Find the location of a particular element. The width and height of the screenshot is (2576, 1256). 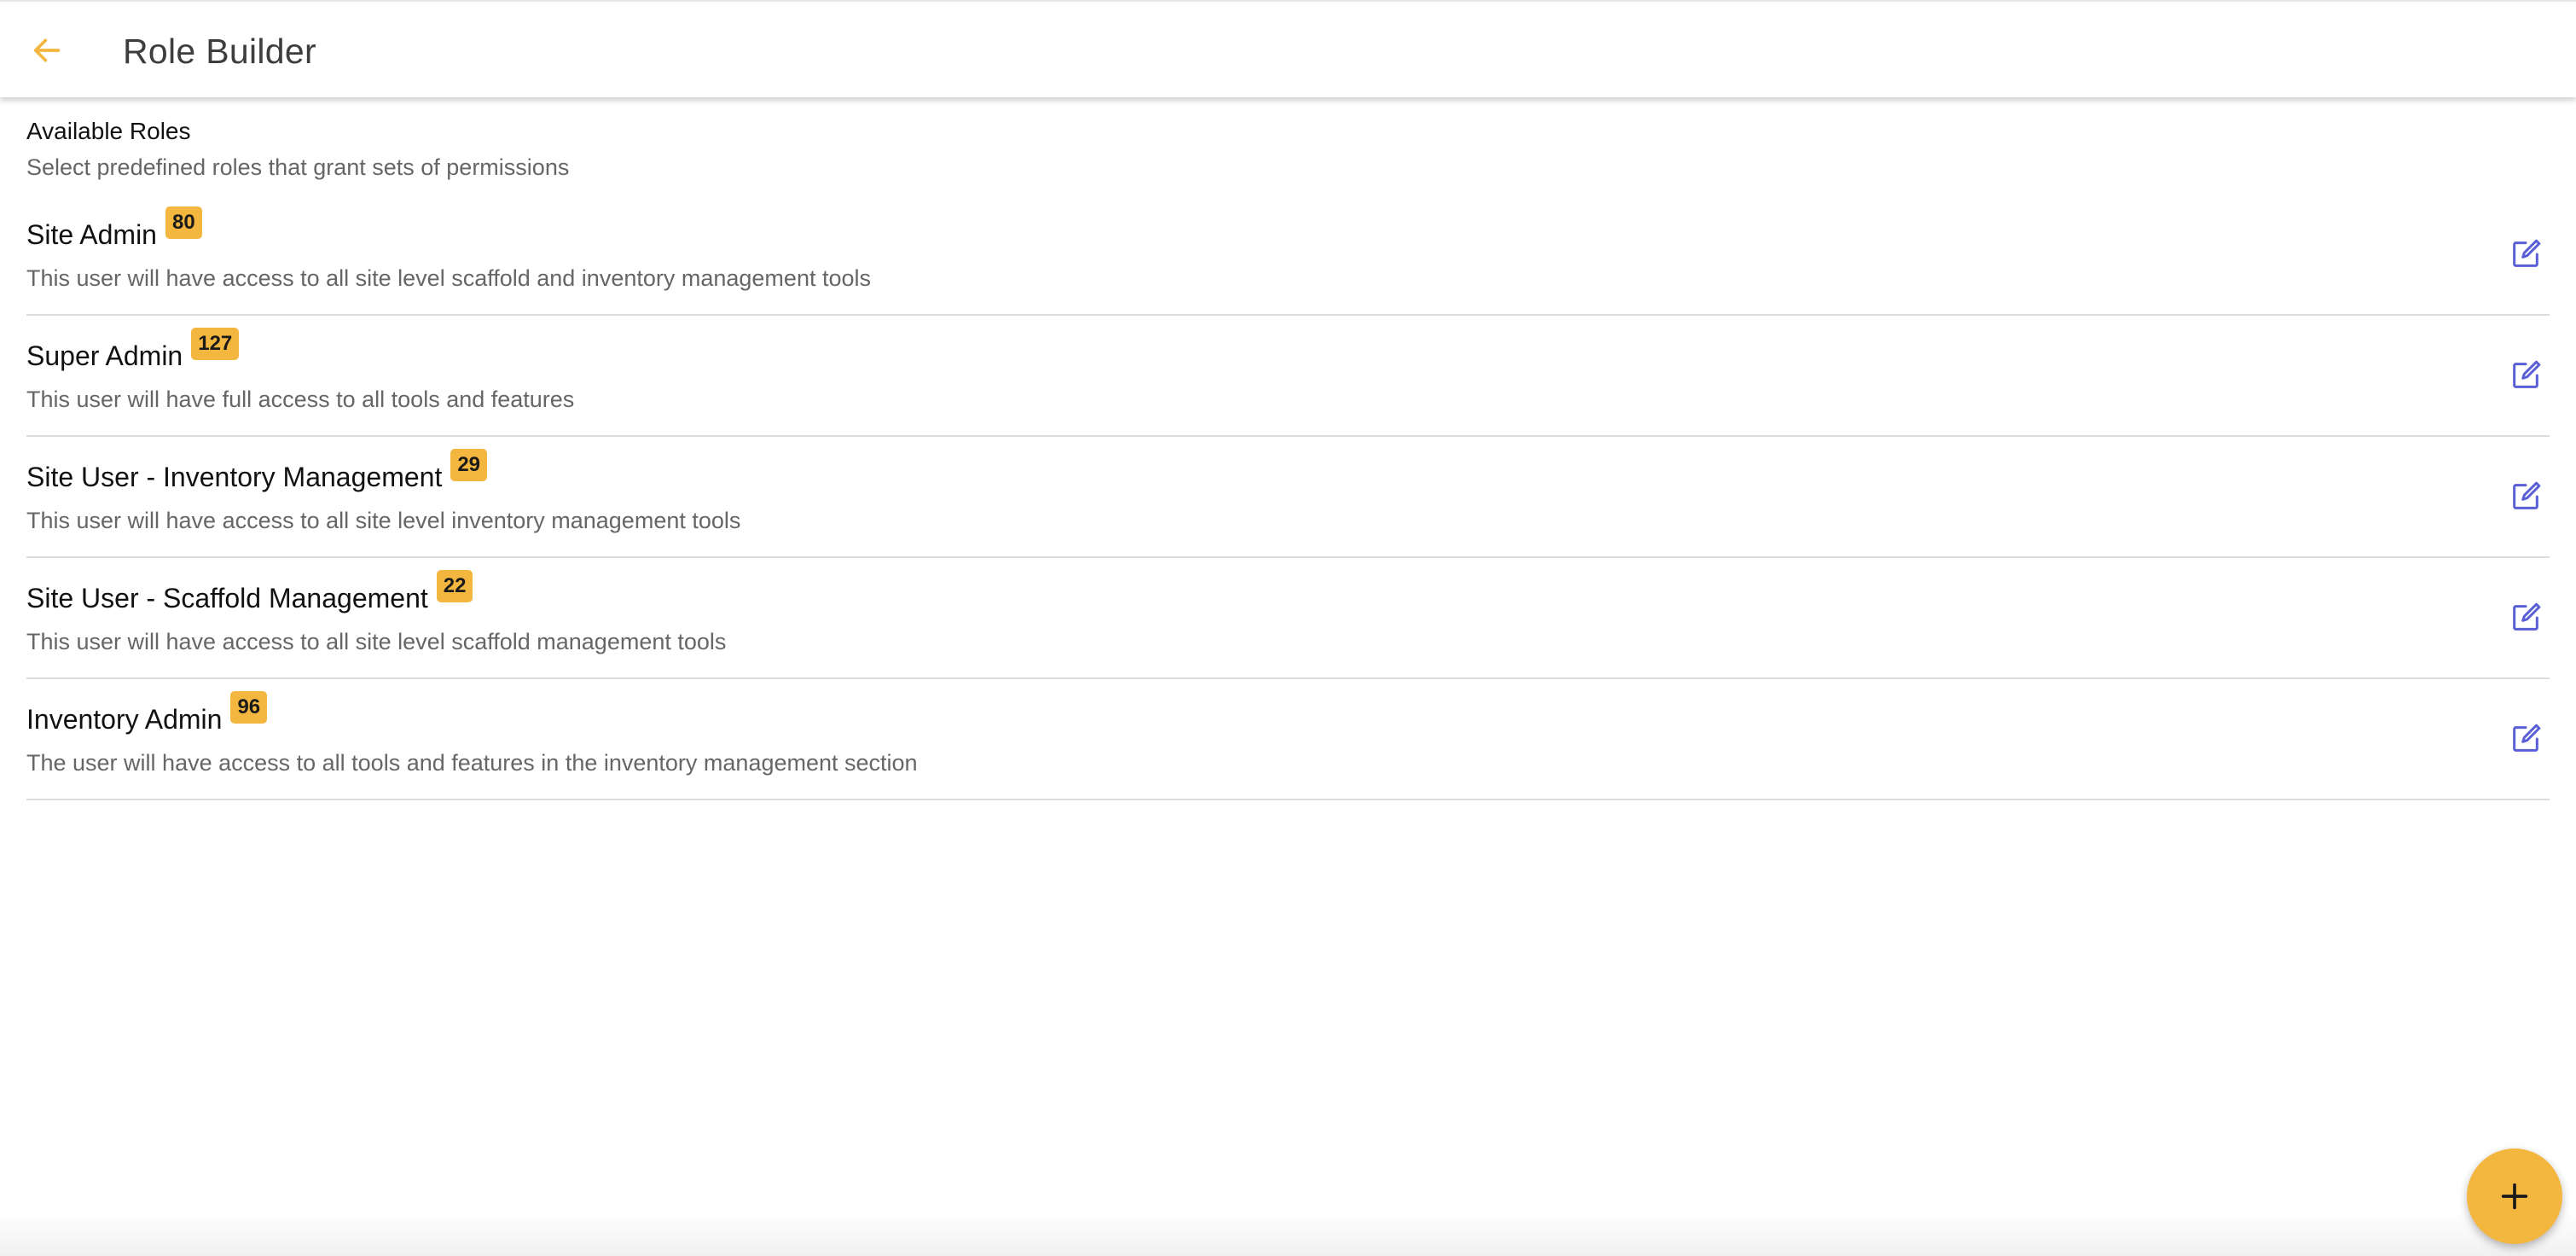

back-button is located at coordinates (47, 50).